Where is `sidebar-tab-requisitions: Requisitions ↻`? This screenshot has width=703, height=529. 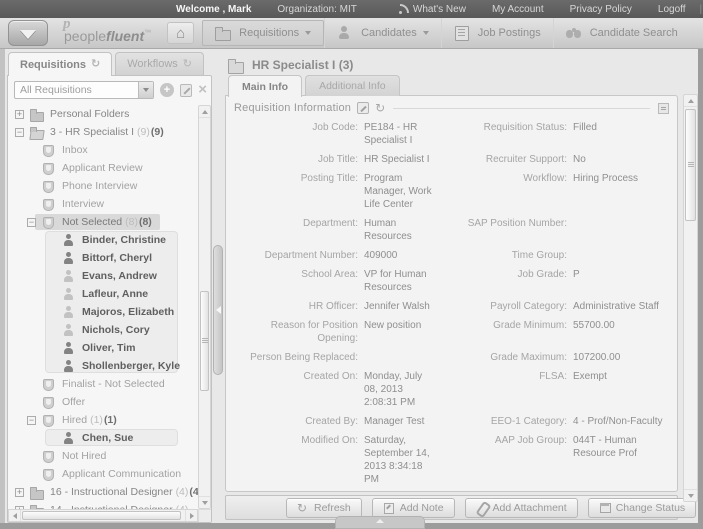 sidebar-tab-requisitions: Requisitions ↻ is located at coordinates (60, 64).